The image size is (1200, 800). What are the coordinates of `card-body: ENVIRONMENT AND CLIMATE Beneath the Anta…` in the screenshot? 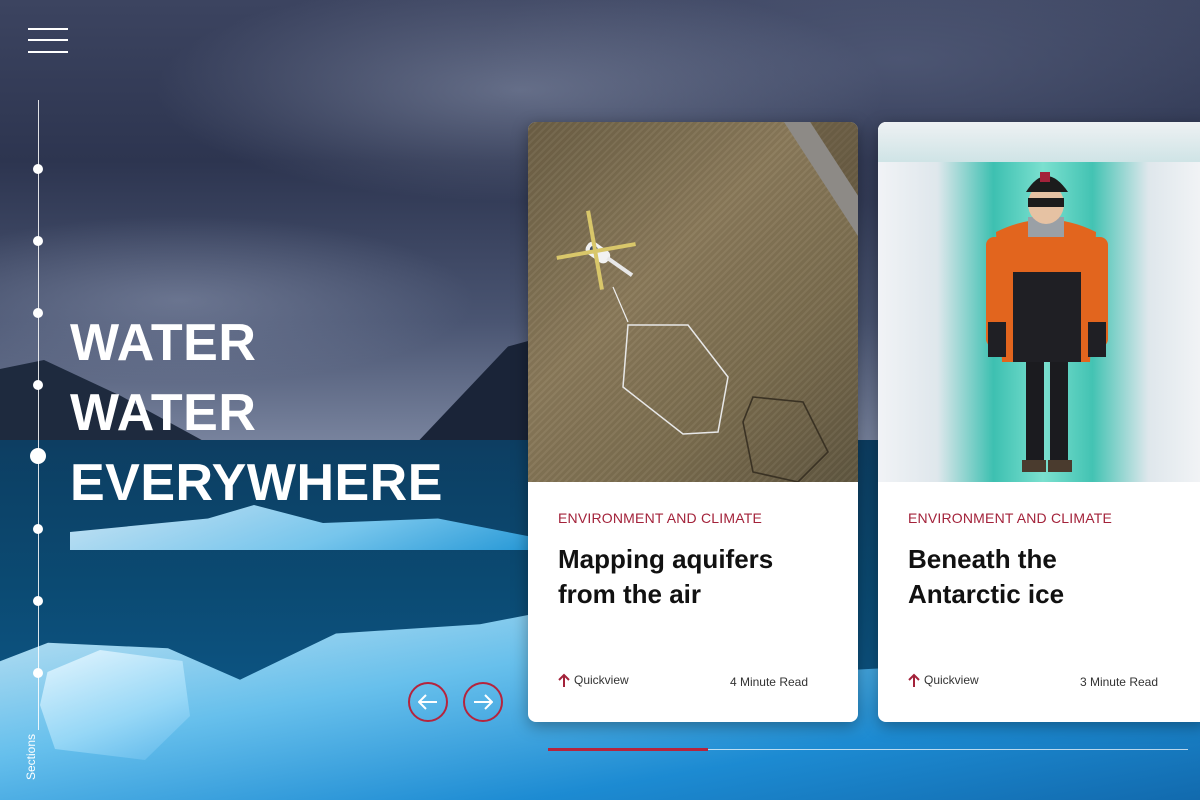 It's located at (1038, 547).